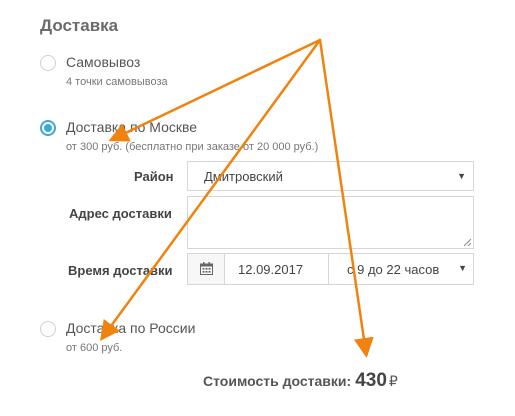  Describe the element at coordinates (120, 270) in the screenshot. I see `time-label: Время доставки` at that location.